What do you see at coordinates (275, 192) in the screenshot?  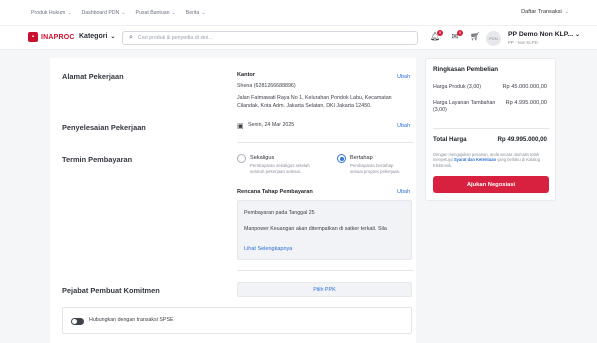 I see `payment-plan-title: Rencana Tahap Pembayaran` at bounding box center [275, 192].